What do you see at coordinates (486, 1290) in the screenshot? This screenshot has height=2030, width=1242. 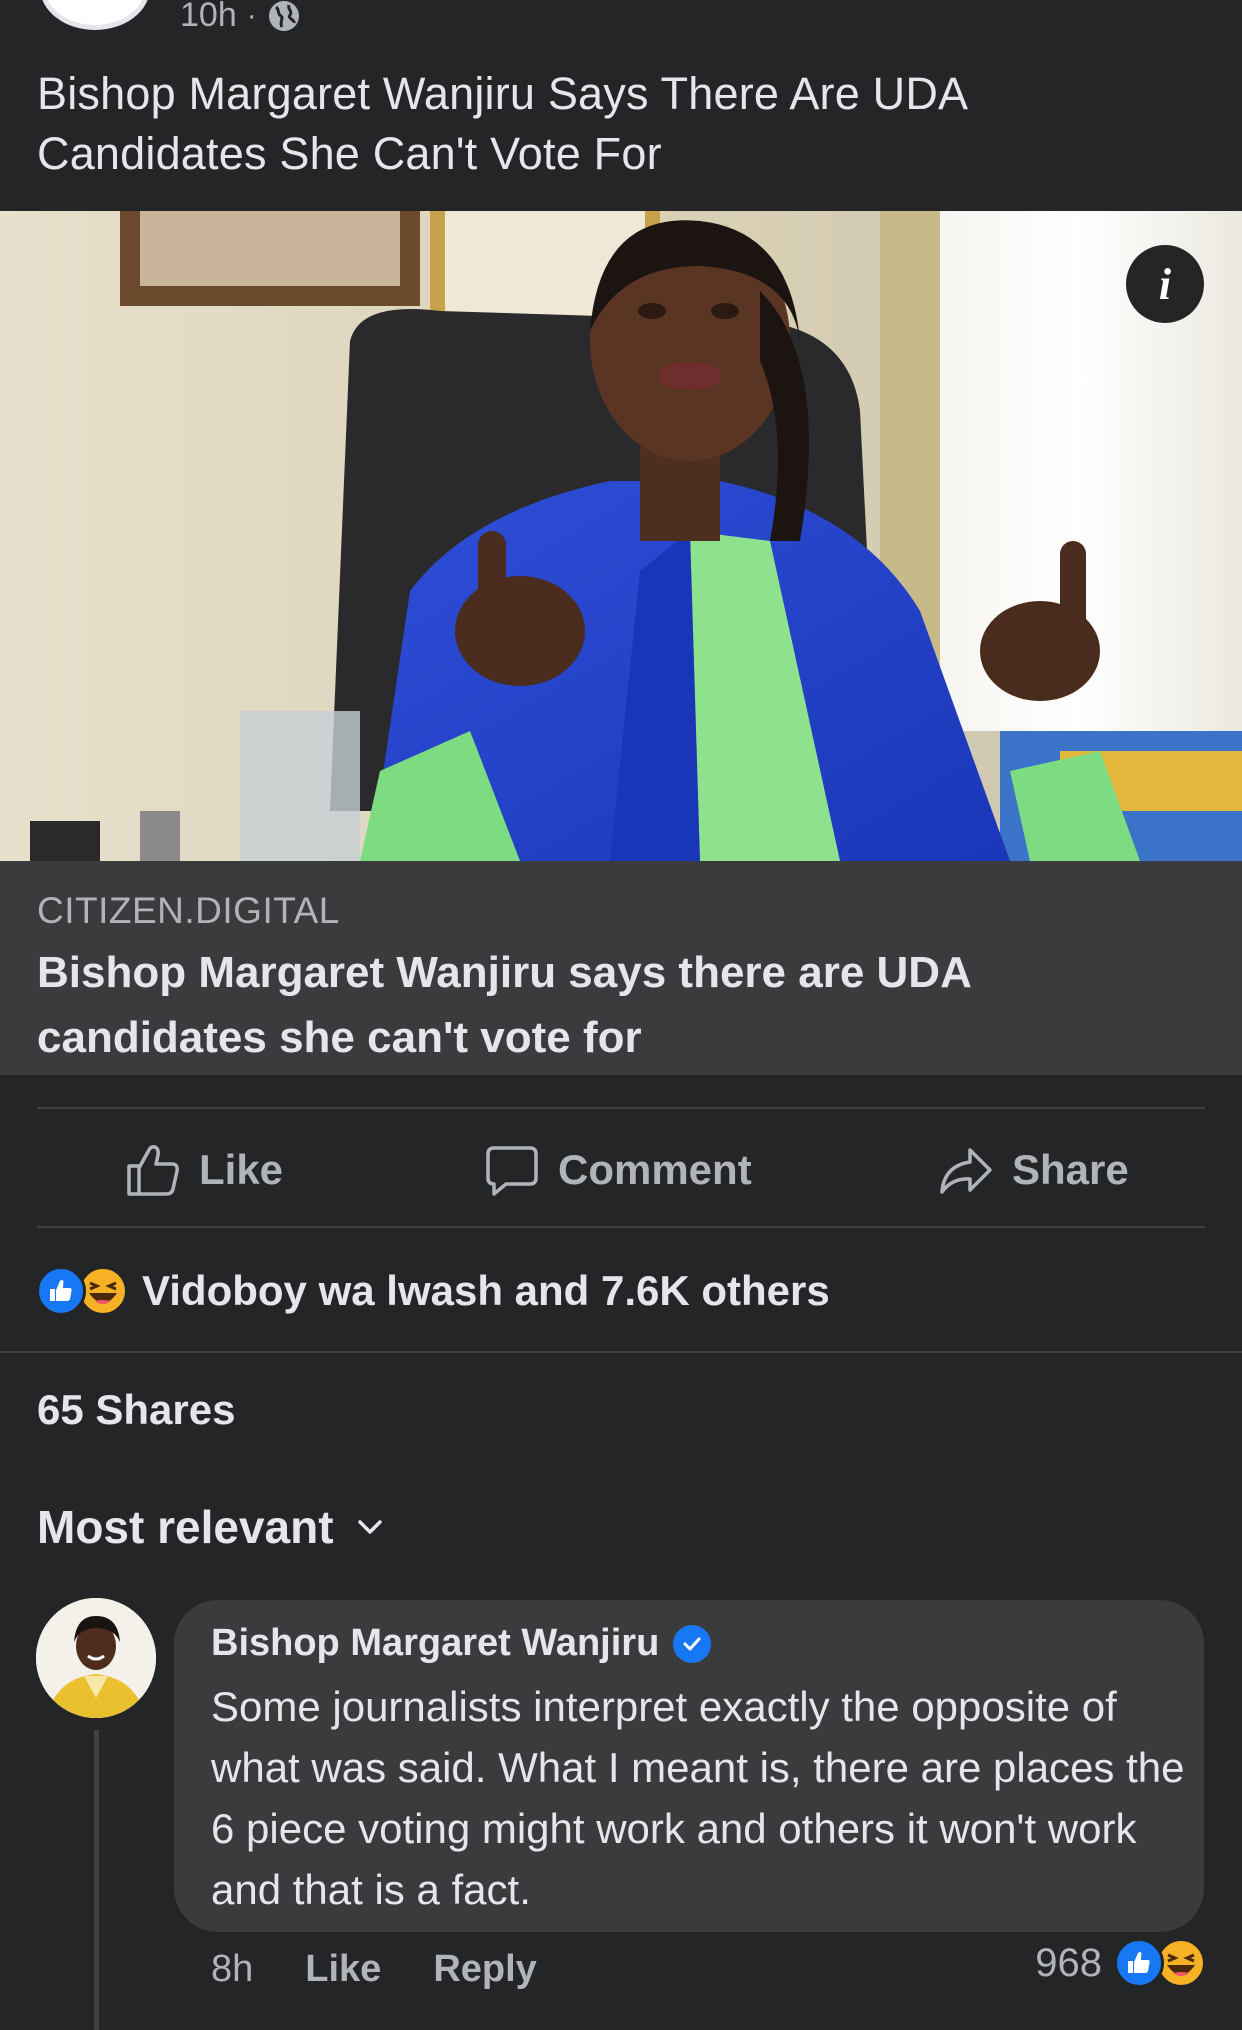 I see `reactions-summary-text: Vidoboy wa lwash and 7.6K others` at bounding box center [486, 1290].